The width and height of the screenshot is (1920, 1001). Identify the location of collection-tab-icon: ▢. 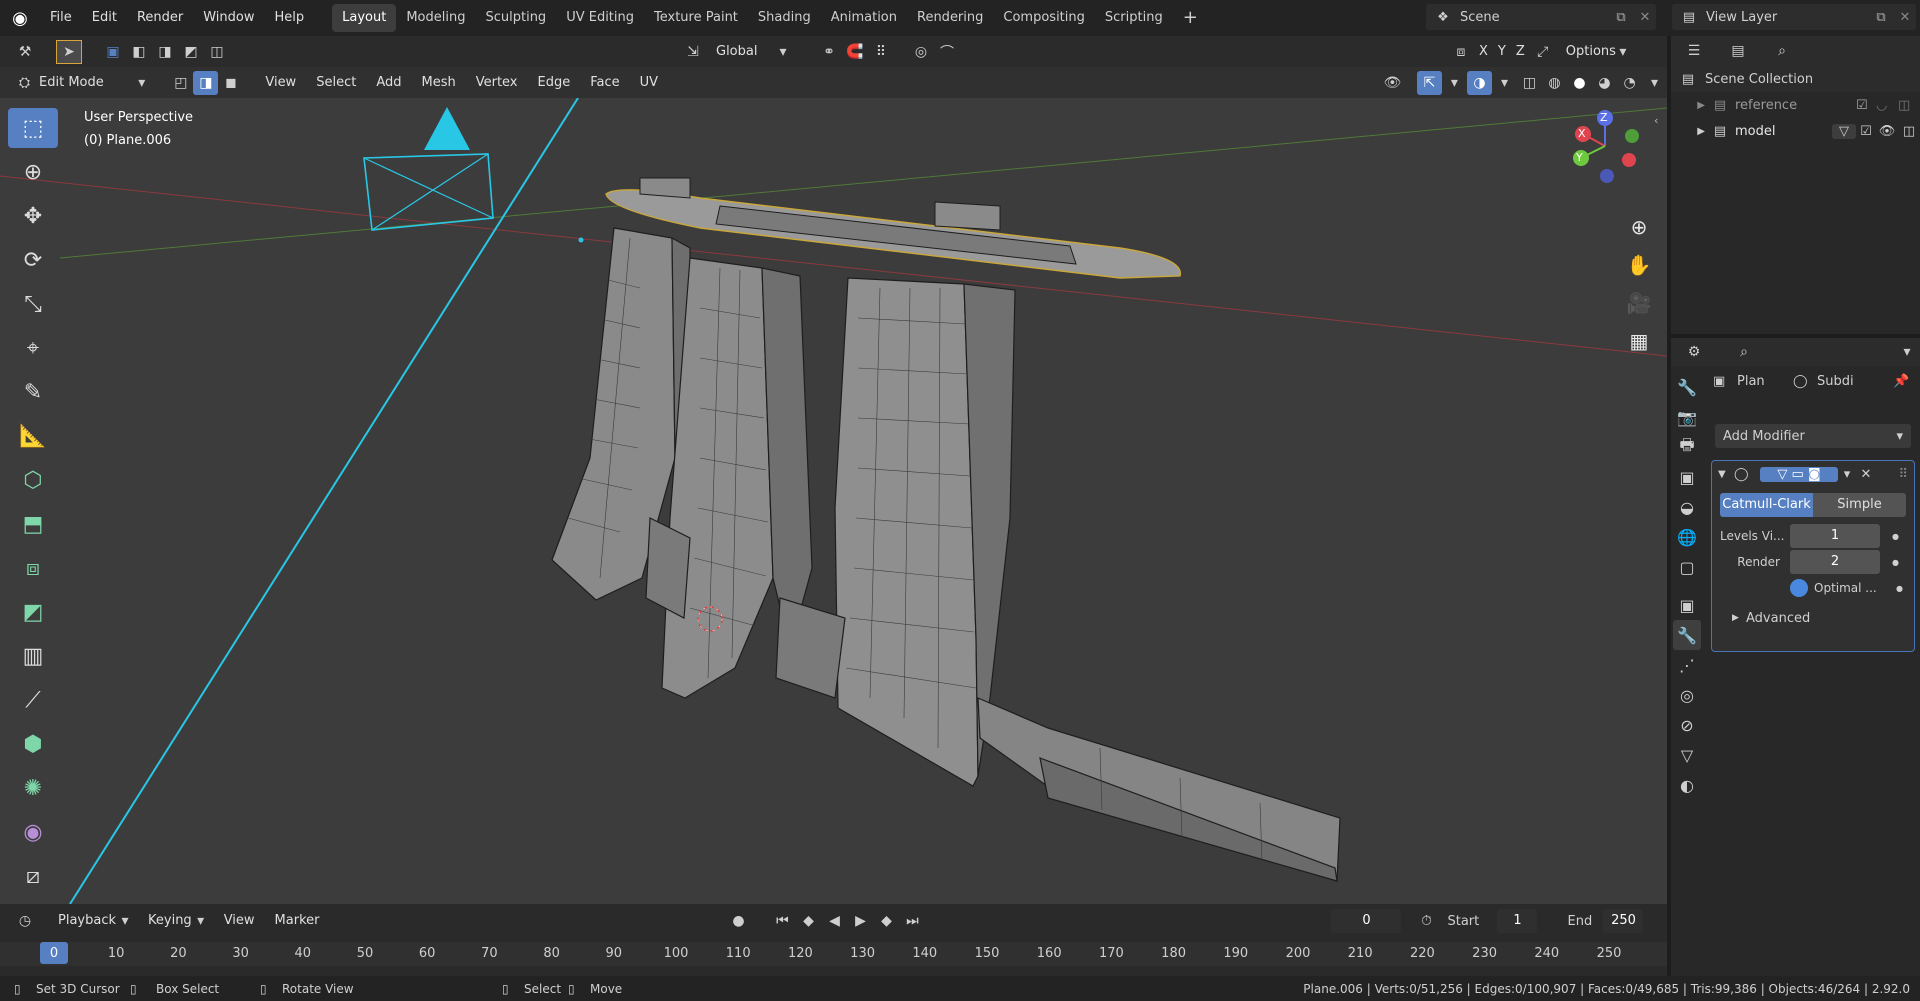
(1687, 567).